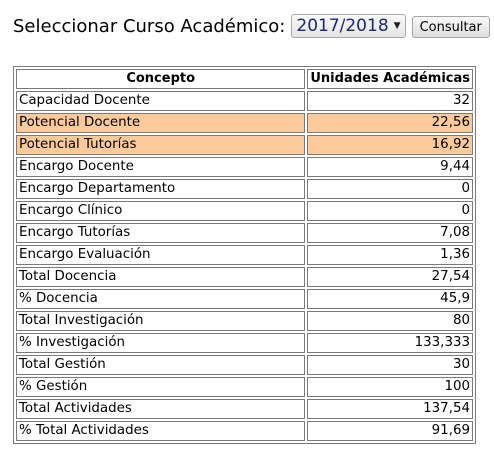 Image resolution: width=494 pixels, height=455 pixels. I want to click on academic-year-select: 2017/2018 ▼, so click(348, 26).